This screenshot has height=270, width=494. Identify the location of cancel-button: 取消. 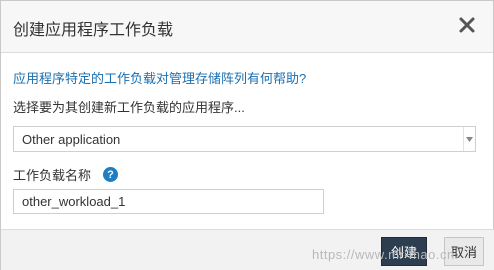
(464, 251).